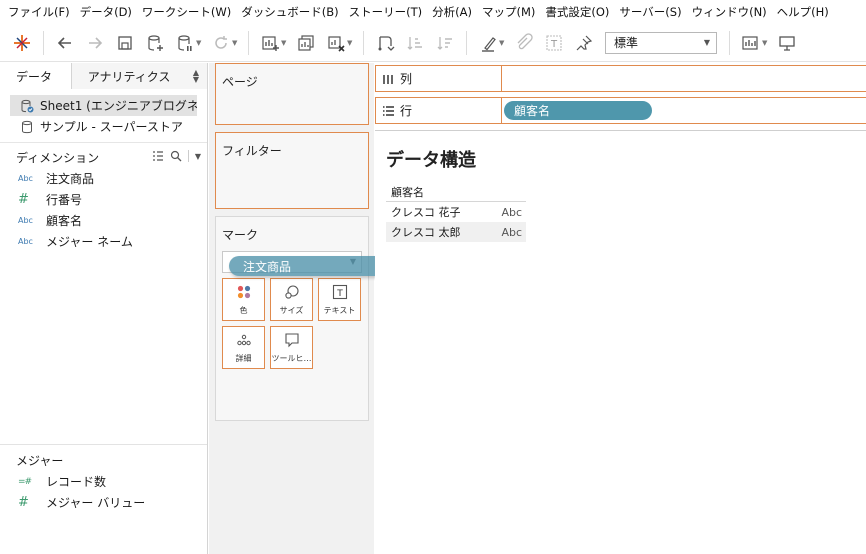 Image resolution: width=866 pixels, height=554 pixels. What do you see at coordinates (620, 78) in the screenshot?
I see `columns-shelf: 列` at bounding box center [620, 78].